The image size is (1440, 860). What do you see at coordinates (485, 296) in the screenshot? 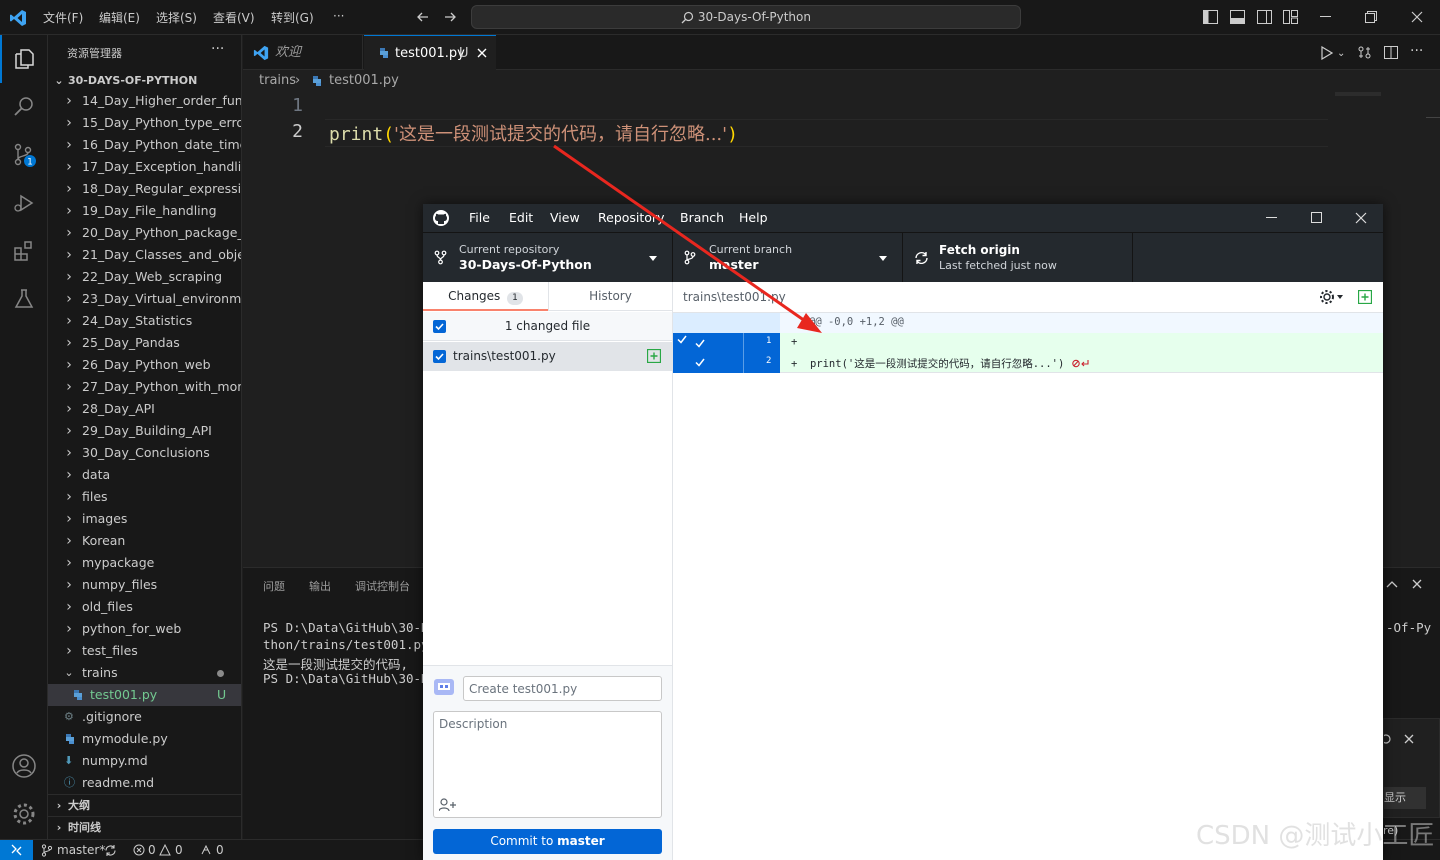
I see `tab-changes: Changes 1` at bounding box center [485, 296].